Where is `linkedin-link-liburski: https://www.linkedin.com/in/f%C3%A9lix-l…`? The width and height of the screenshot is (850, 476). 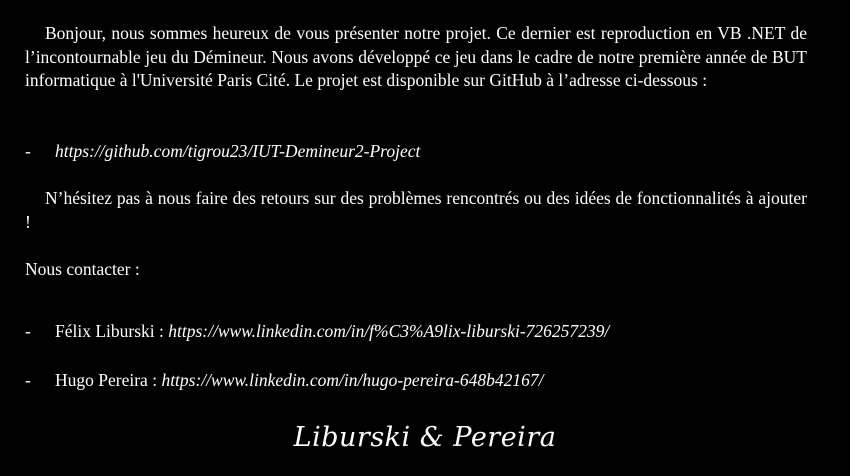 linkedin-link-liburski: https://www.linkedin.com/in/f%C3%A9lix-l… is located at coordinates (388, 331).